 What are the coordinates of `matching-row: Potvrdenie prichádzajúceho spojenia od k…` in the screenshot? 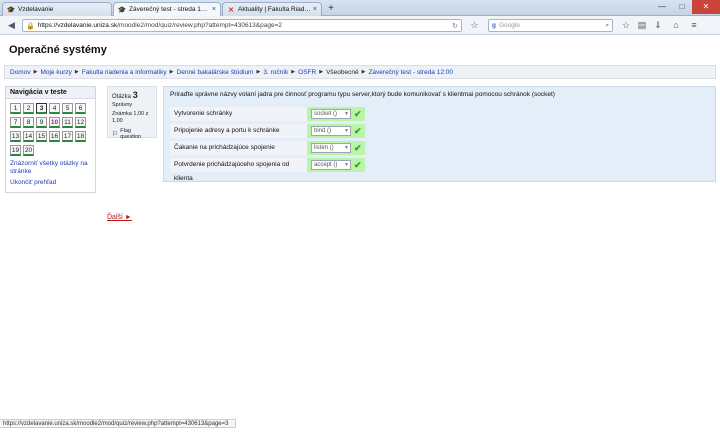 It's located at (267, 169).